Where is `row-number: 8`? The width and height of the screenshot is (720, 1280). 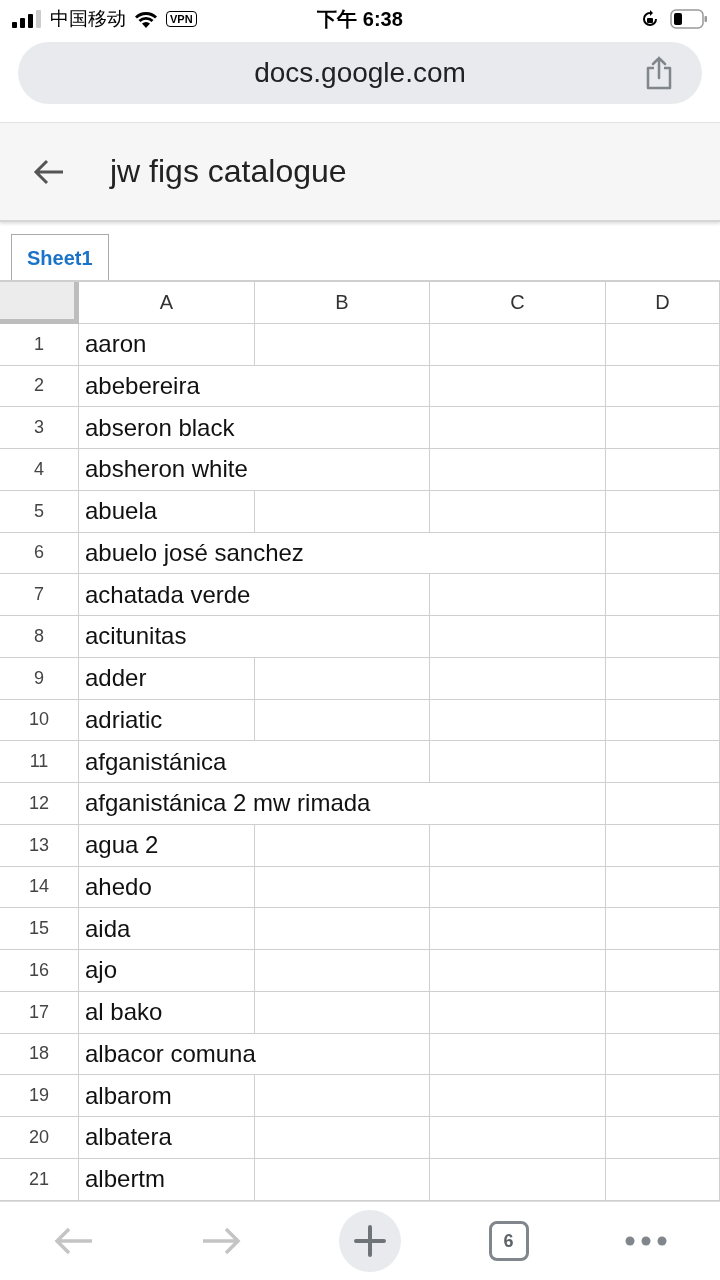
row-number: 8 is located at coordinates (39, 637).